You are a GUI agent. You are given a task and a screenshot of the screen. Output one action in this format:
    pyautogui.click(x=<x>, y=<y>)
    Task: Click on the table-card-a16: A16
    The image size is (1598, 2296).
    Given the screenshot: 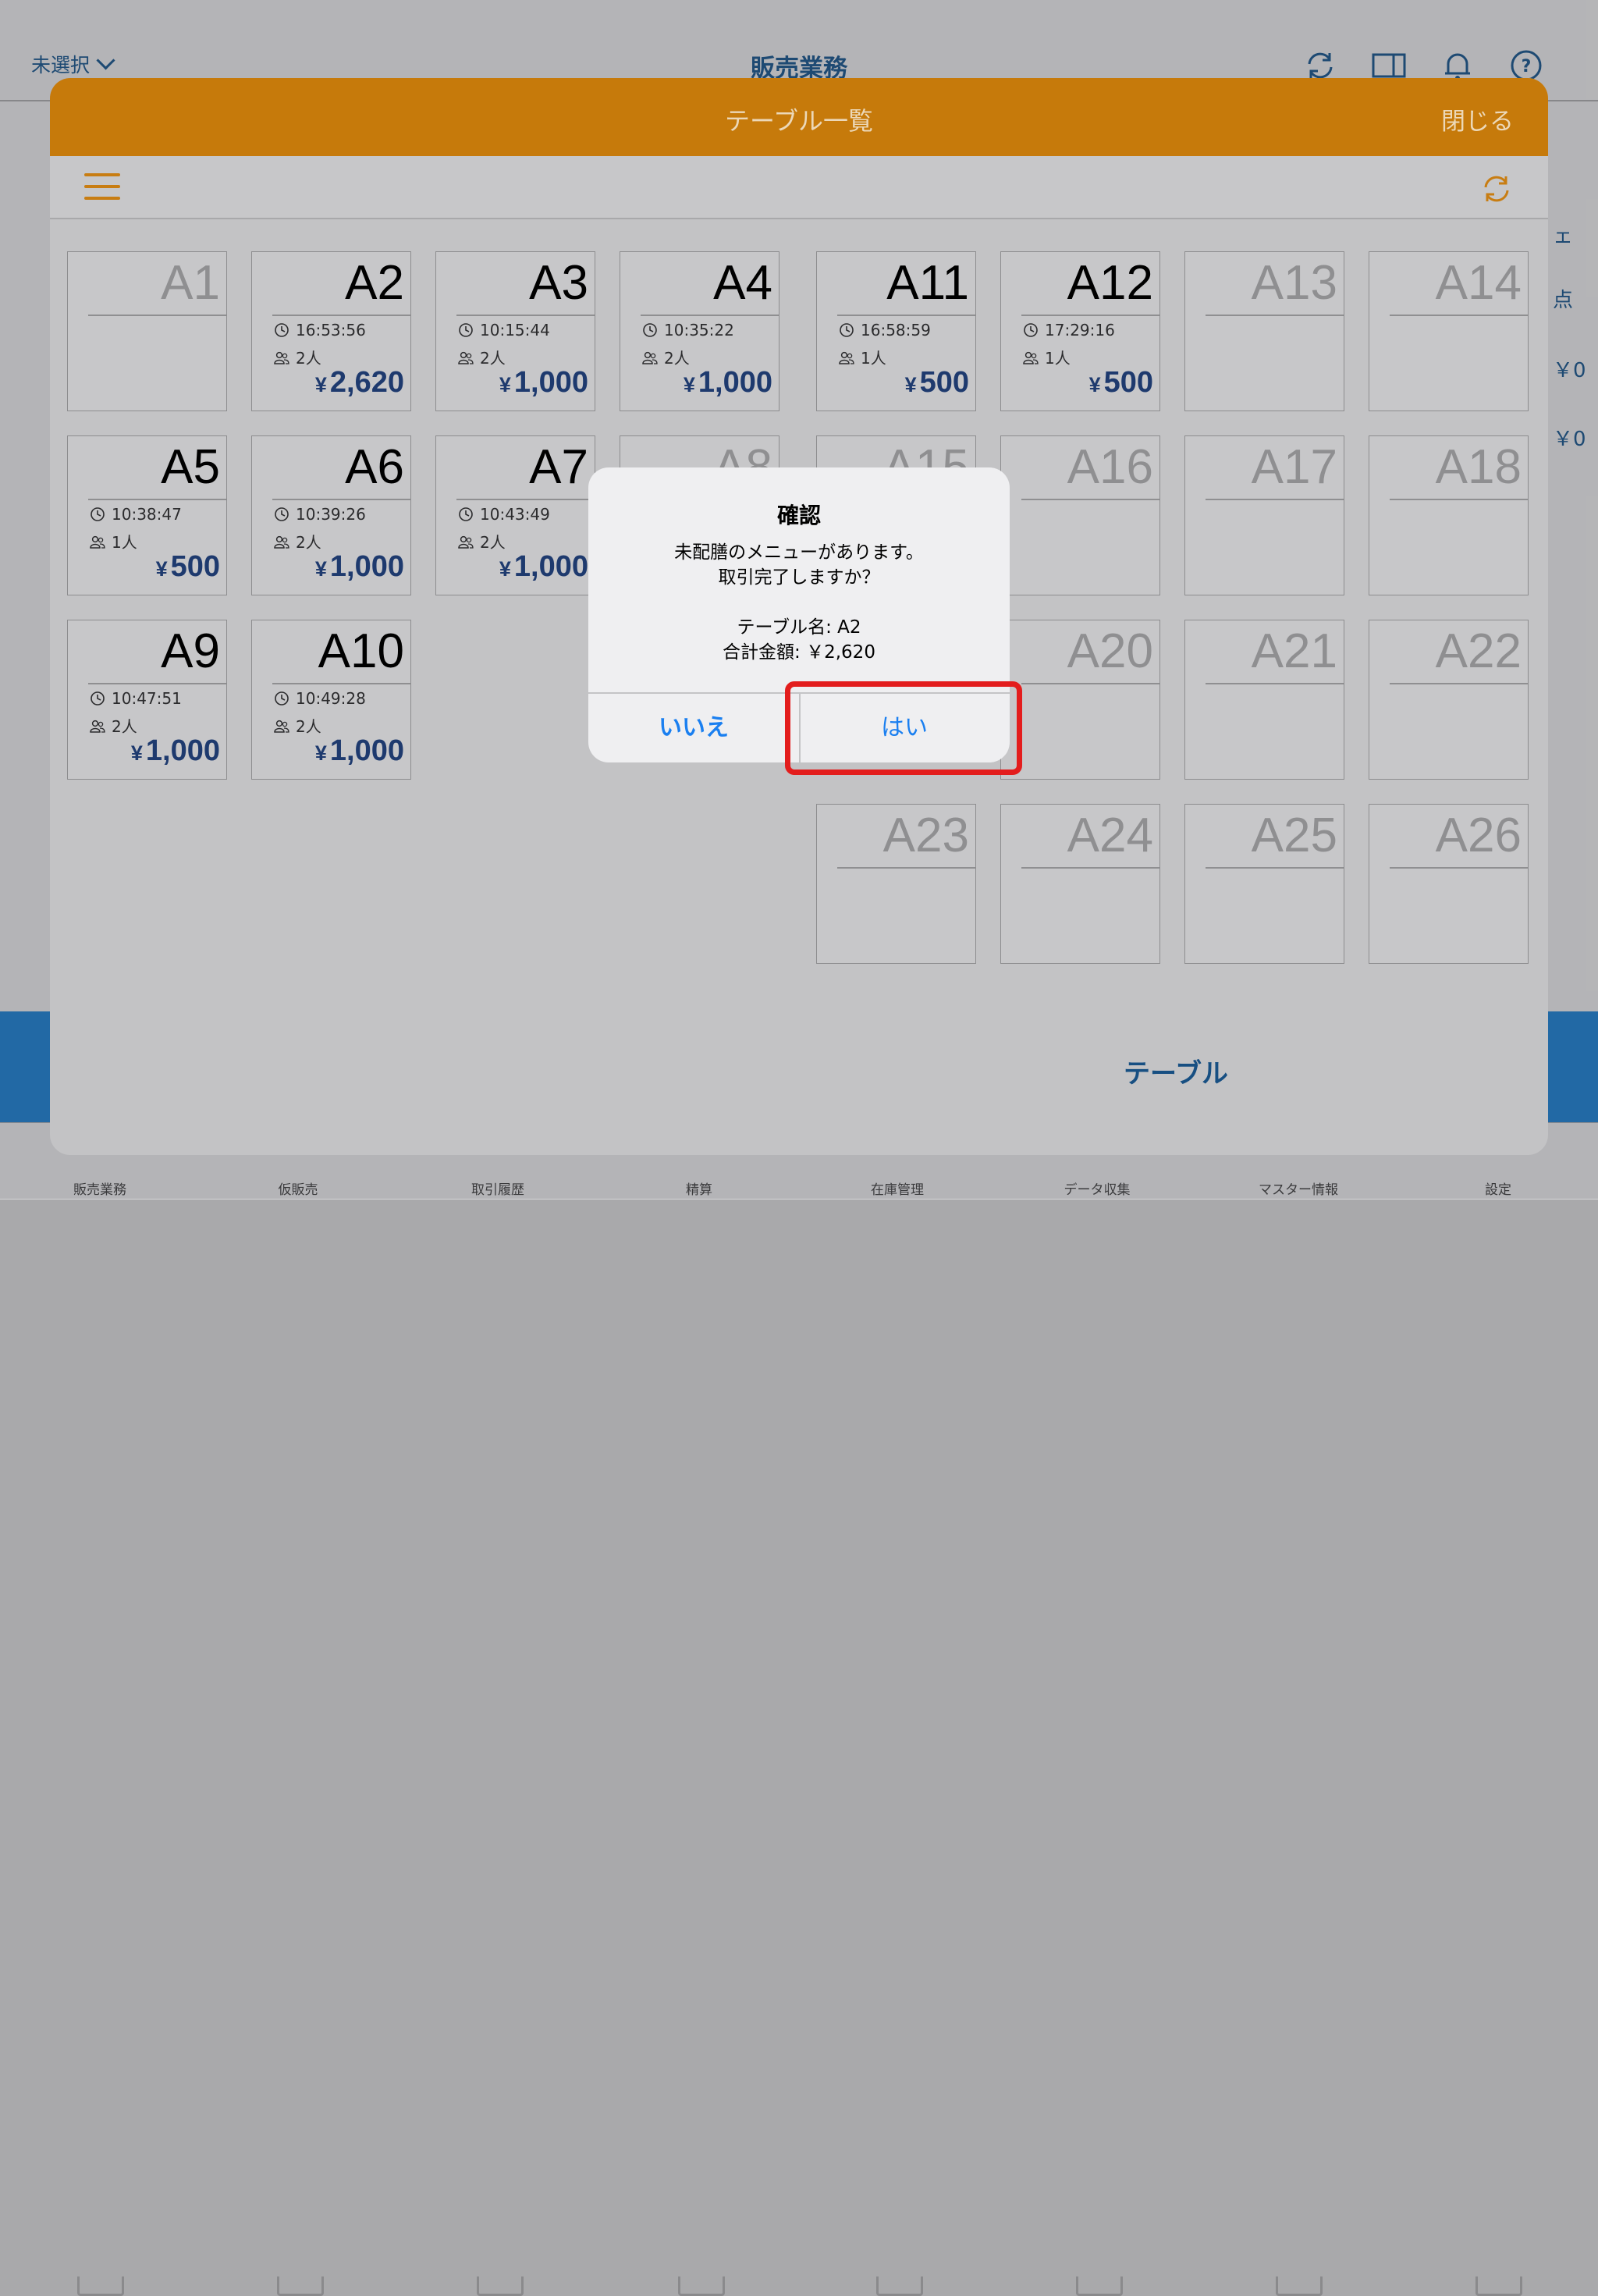 What is the action you would take?
    pyautogui.click(x=1080, y=515)
    